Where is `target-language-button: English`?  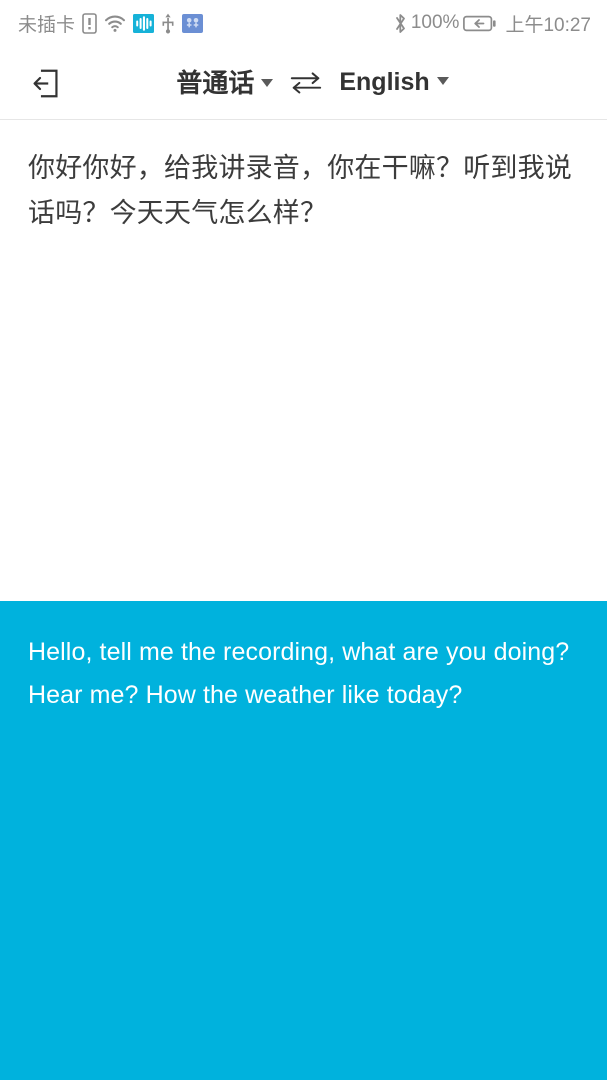 target-language-button: English is located at coordinates (393, 82).